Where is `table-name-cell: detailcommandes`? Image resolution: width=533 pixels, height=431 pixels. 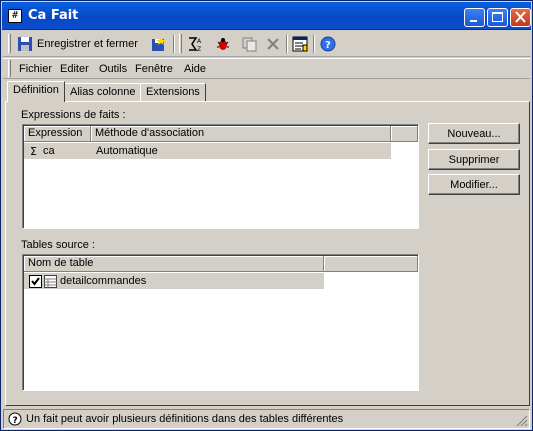 table-name-cell: detailcommandes is located at coordinates (103, 281).